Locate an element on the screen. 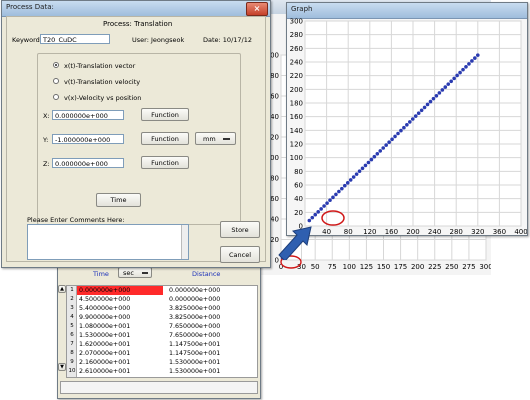  comments-textarea is located at coordinates (108, 242).